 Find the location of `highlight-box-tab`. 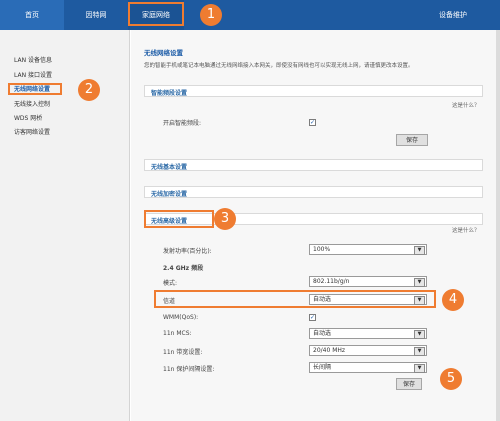

highlight-box-tab is located at coordinates (156, 14).